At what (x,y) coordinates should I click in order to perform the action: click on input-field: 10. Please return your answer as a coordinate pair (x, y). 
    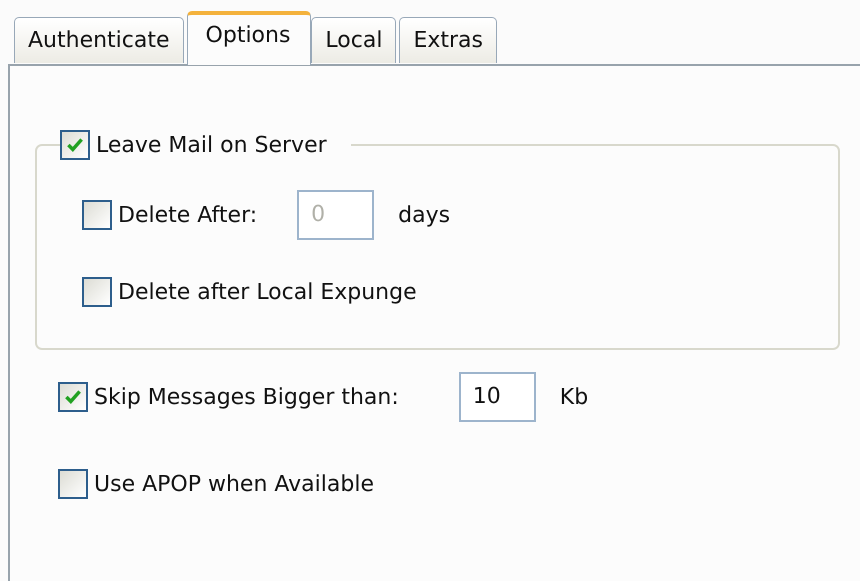
    Looking at the image, I should click on (497, 397).